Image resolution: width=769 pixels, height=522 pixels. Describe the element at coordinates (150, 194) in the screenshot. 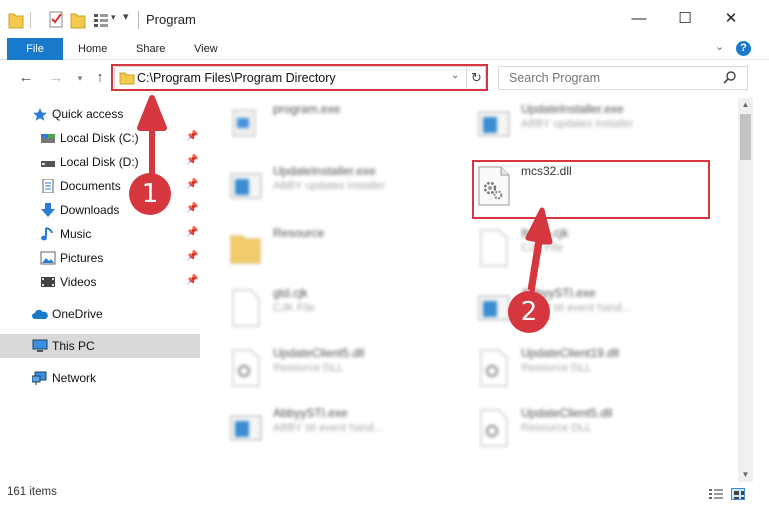

I see `step-1-badge: 1` at that location.